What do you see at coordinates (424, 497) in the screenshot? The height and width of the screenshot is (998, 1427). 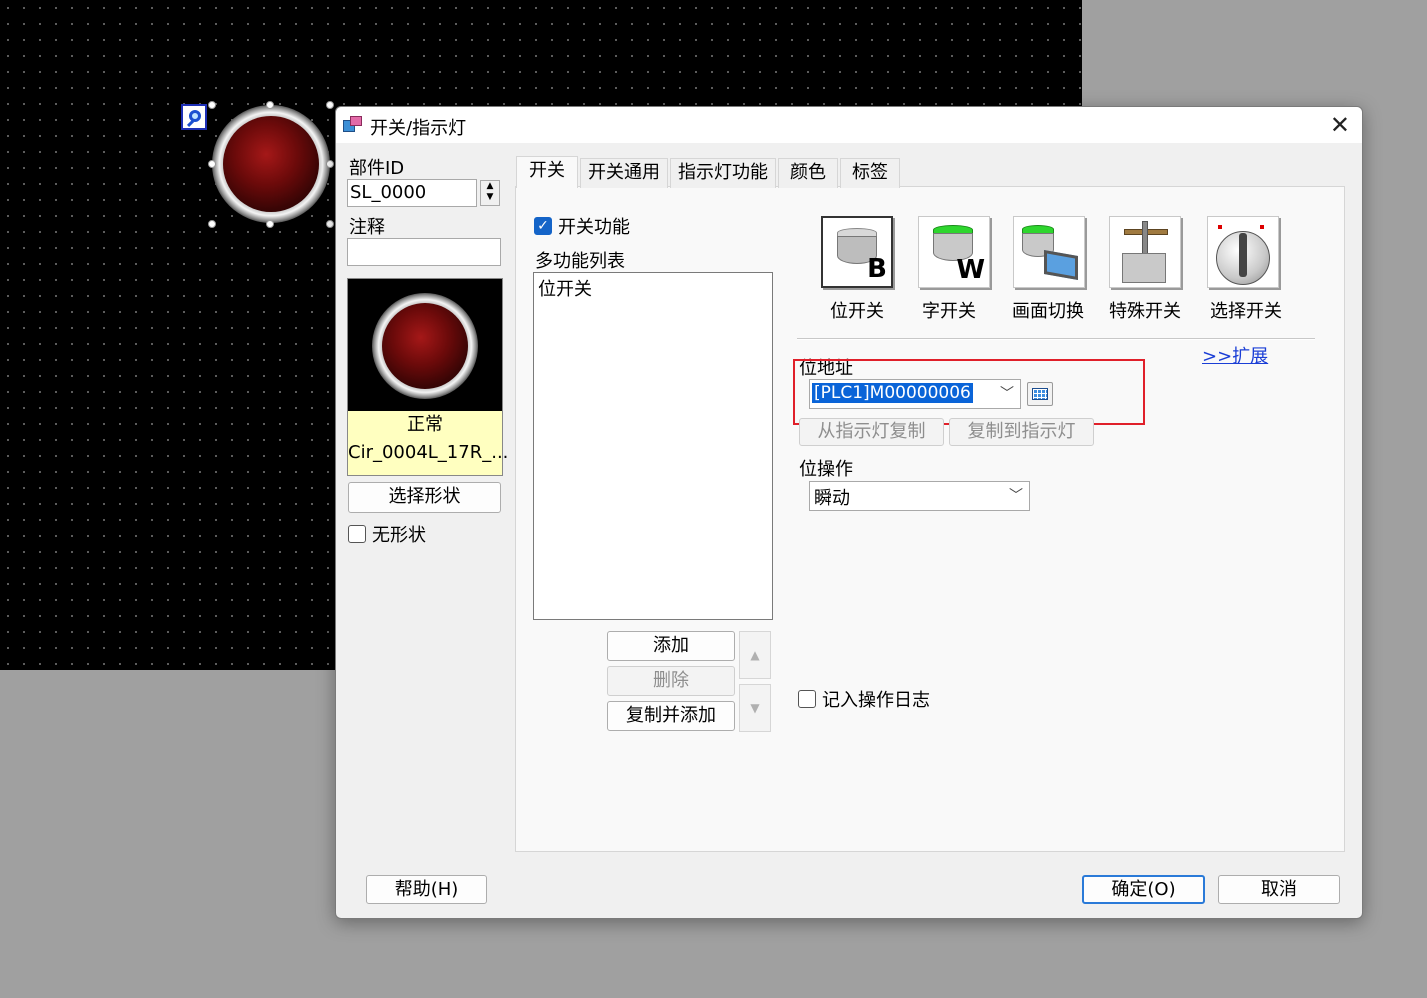 I see `select-shape-button: 选择形状` at bounding box center [424, 497].